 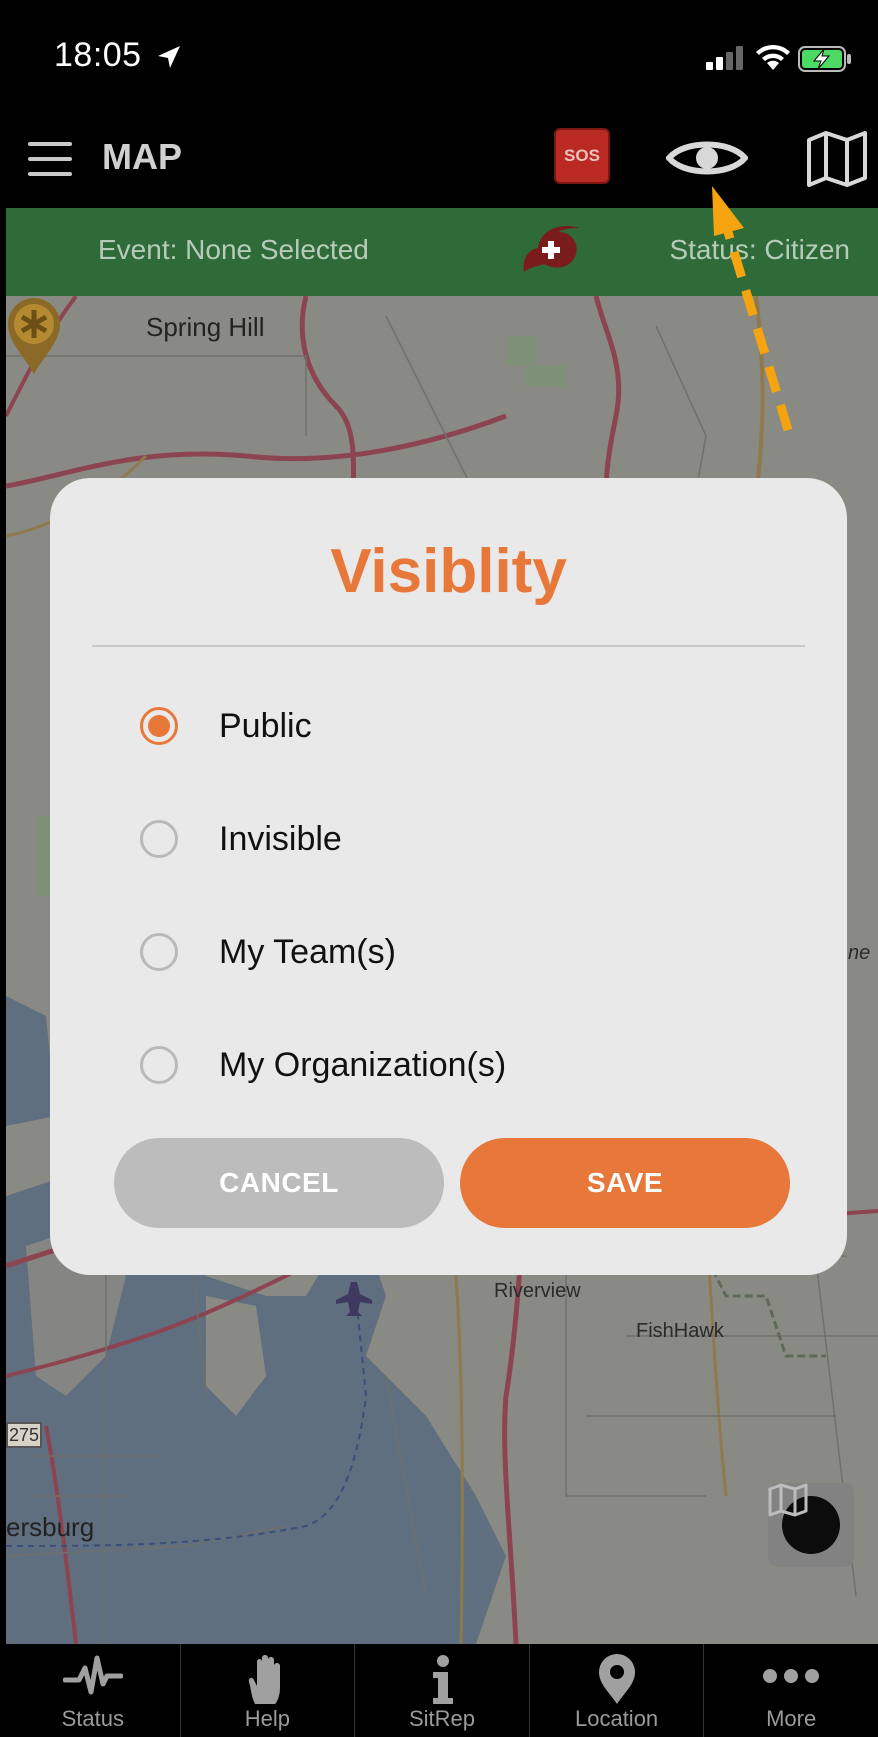 I want to click on tab-status: Status, so click(x=93, y=1690).